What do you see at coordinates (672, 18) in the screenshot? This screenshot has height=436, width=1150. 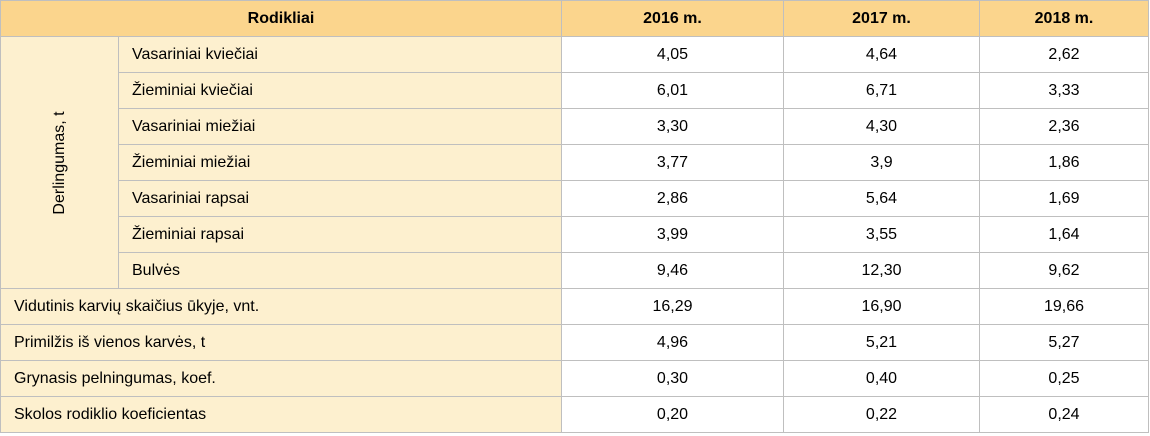 I see `header-year-2016: 2016 m.` at bounding box center [672, 18].